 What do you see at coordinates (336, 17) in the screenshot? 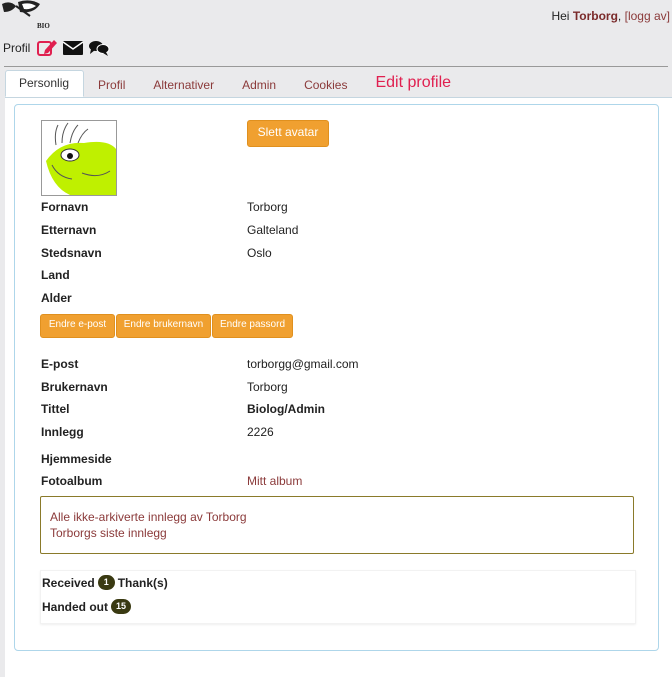
I see `site-header: BIO Hei Torborg, [logg av]` at bounding box center [336, 17].